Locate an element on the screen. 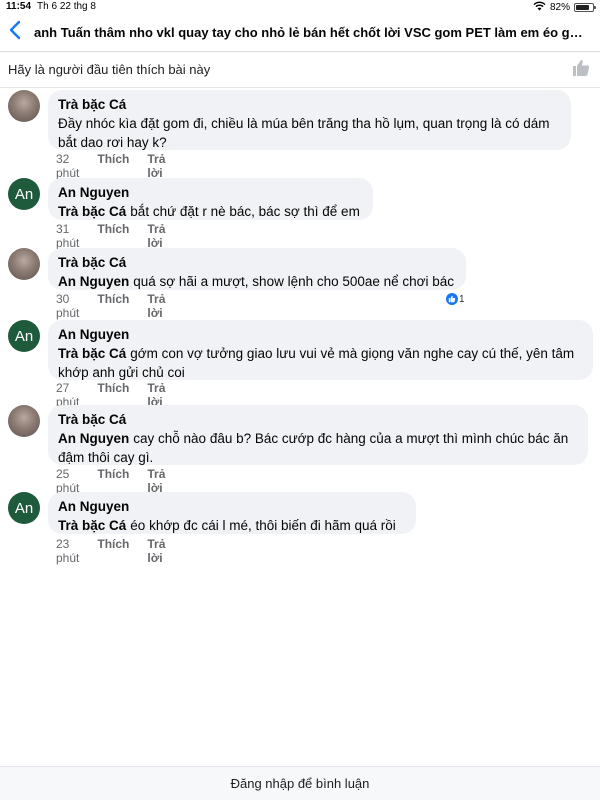 The width and height of the screenshot is (600, 800). comment-actions: 25 phút Thích Trả lời is located at coordinates (110, 481).